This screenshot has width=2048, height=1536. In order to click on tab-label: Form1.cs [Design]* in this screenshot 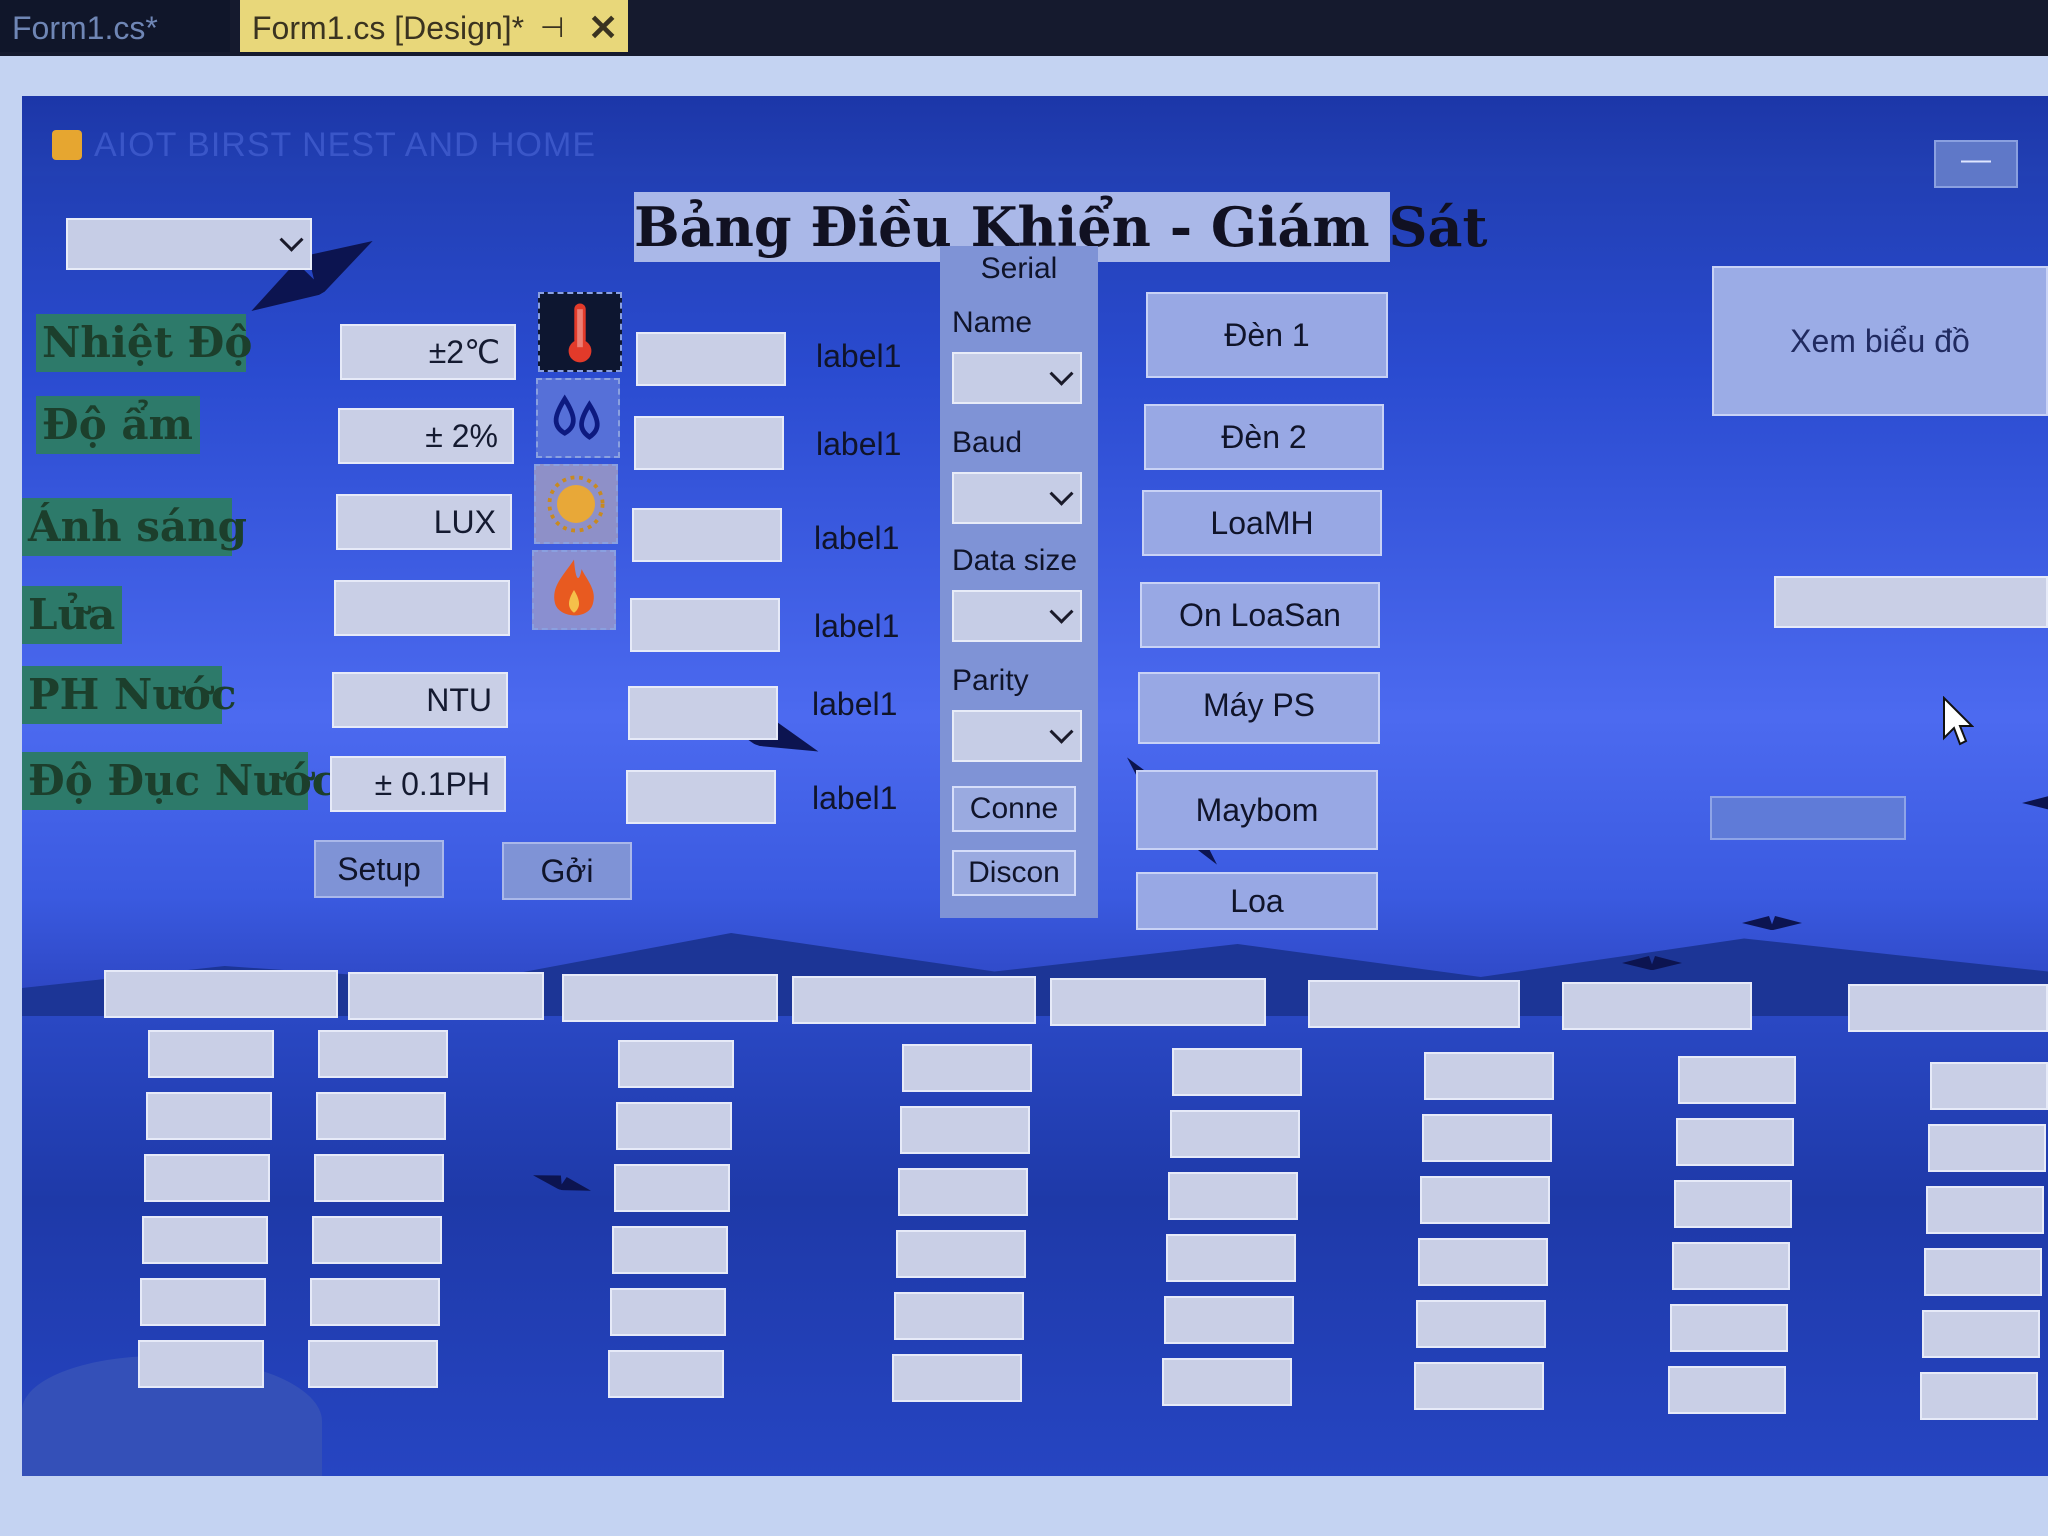, I will do `click(388, 28)`.